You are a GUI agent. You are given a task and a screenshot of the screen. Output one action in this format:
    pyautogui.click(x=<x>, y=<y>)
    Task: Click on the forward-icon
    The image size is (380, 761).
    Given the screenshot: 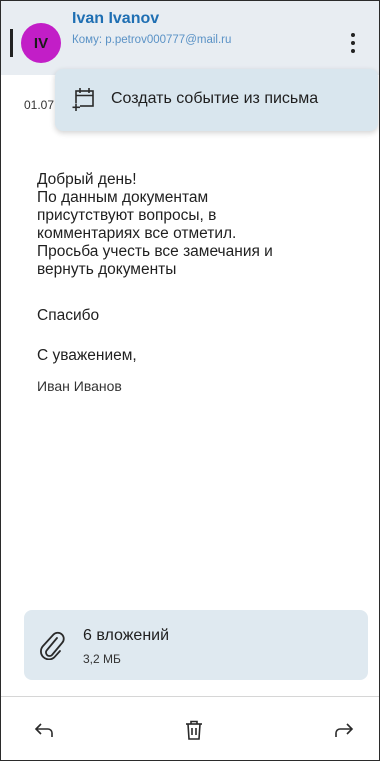 What is the action you would take?
    pyautogui.click(x=344, y=730)
    